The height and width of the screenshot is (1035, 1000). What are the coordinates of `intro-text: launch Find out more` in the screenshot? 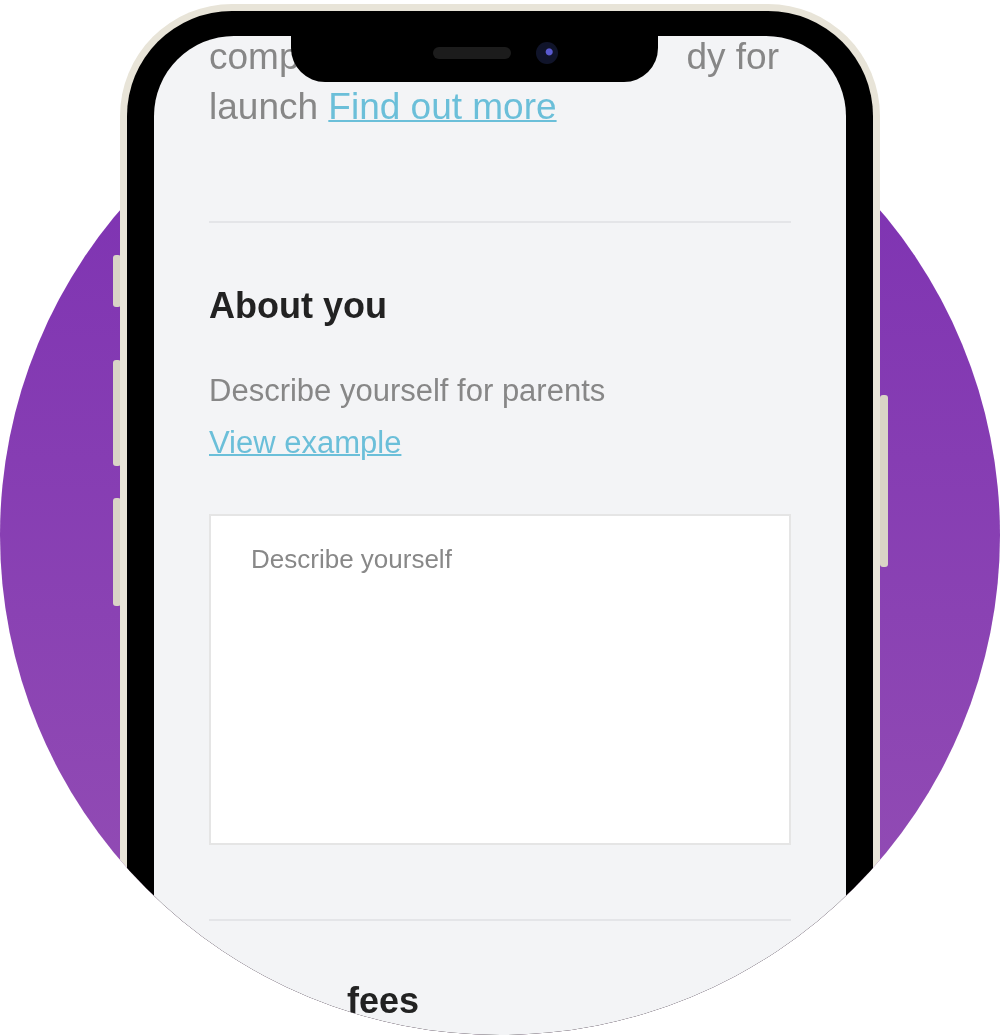 It's located at (383, 107).